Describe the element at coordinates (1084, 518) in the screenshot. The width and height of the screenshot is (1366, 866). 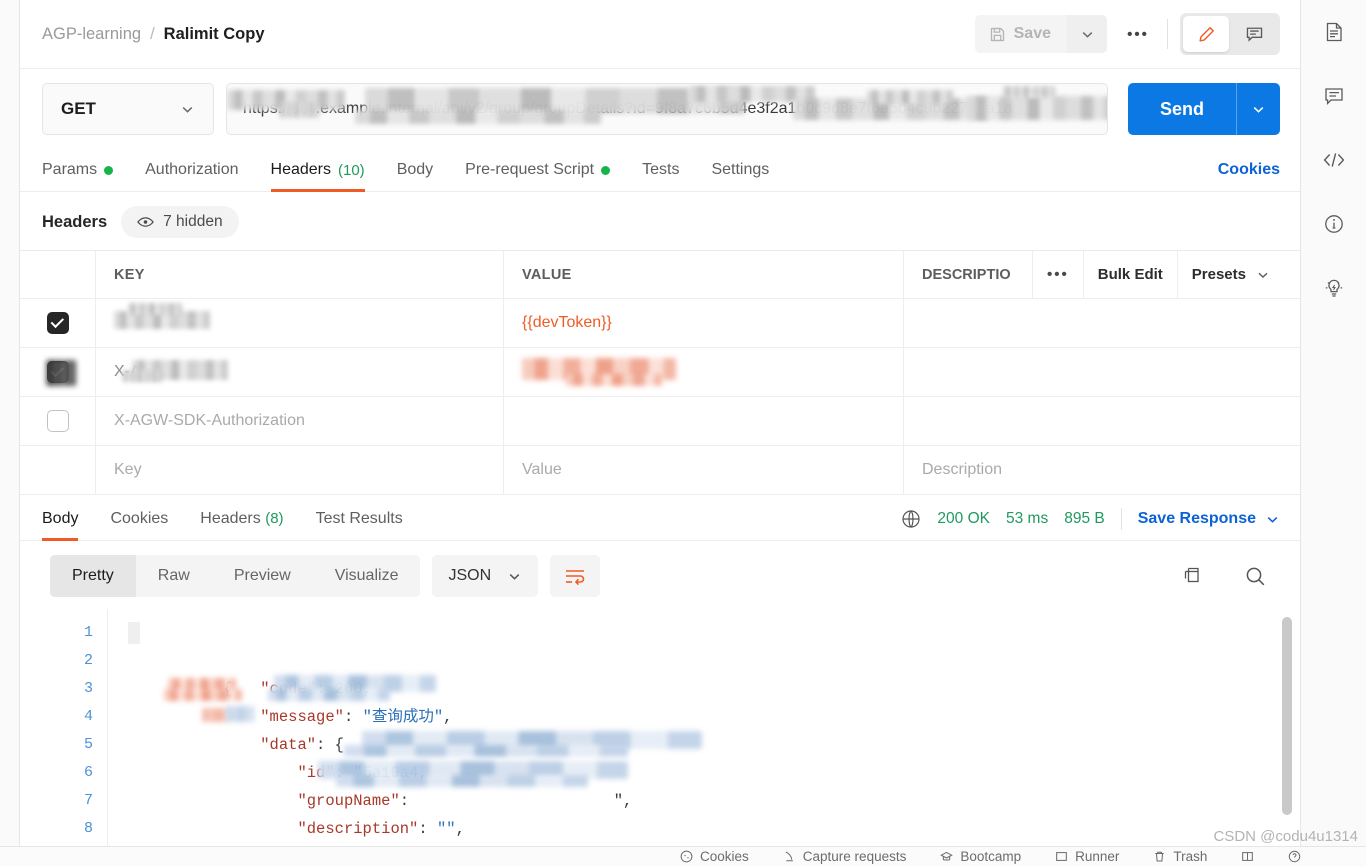
I see `response-size: 895 B` at that location.